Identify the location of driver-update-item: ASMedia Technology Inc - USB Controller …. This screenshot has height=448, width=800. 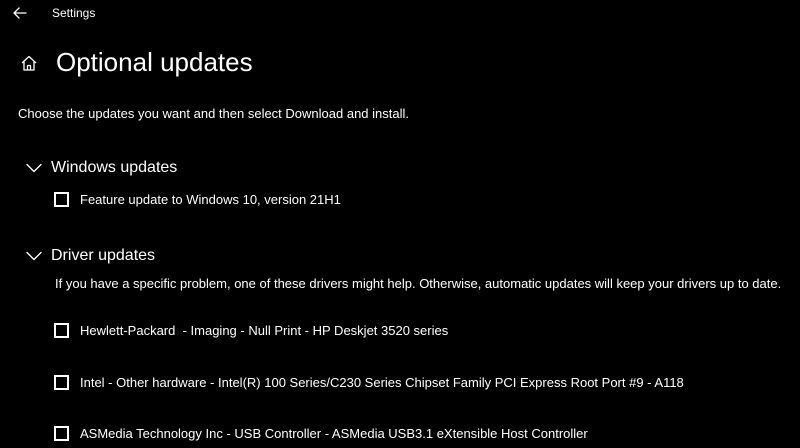
(321, 433).